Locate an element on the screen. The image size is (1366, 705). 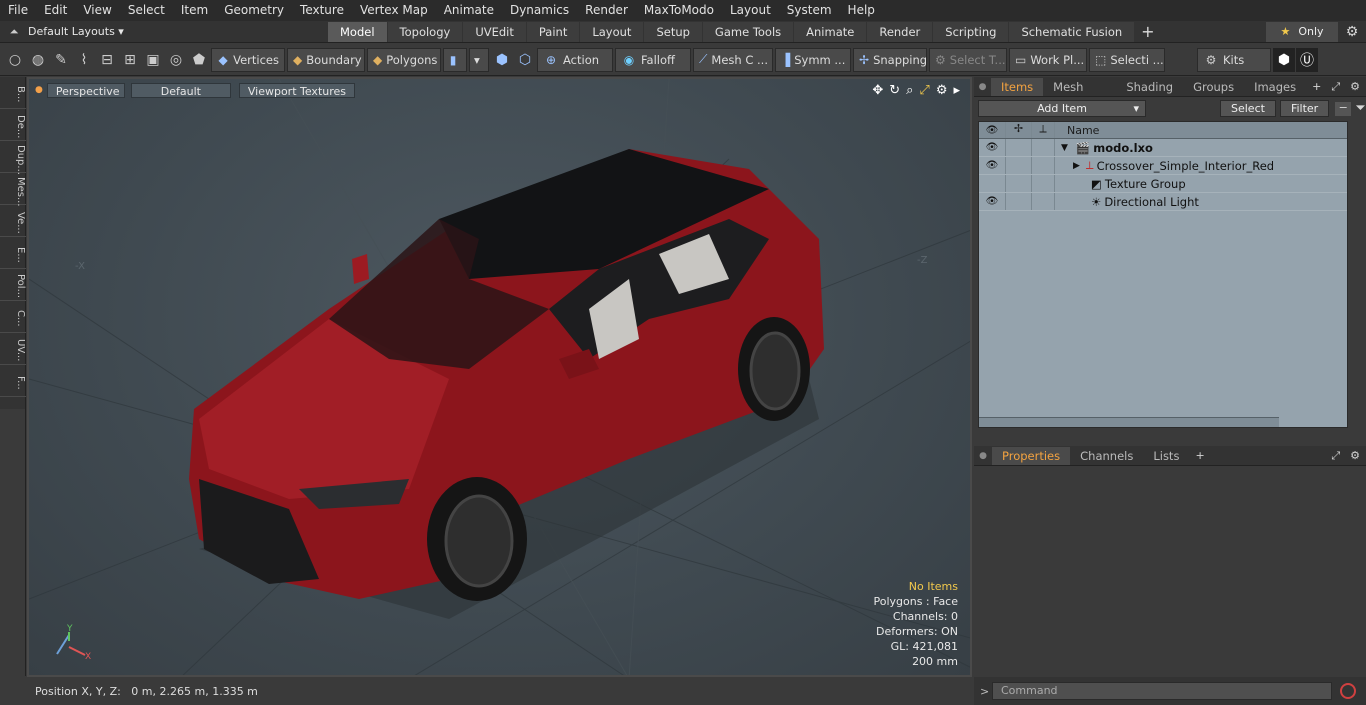
unreal-icon: Ⓤ is located at coordinates (1307, 59).